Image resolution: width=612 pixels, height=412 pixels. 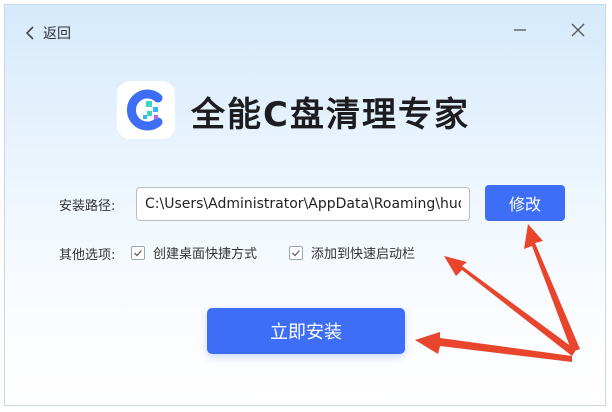 I want to click on close-button, so click(x=578, y=30).